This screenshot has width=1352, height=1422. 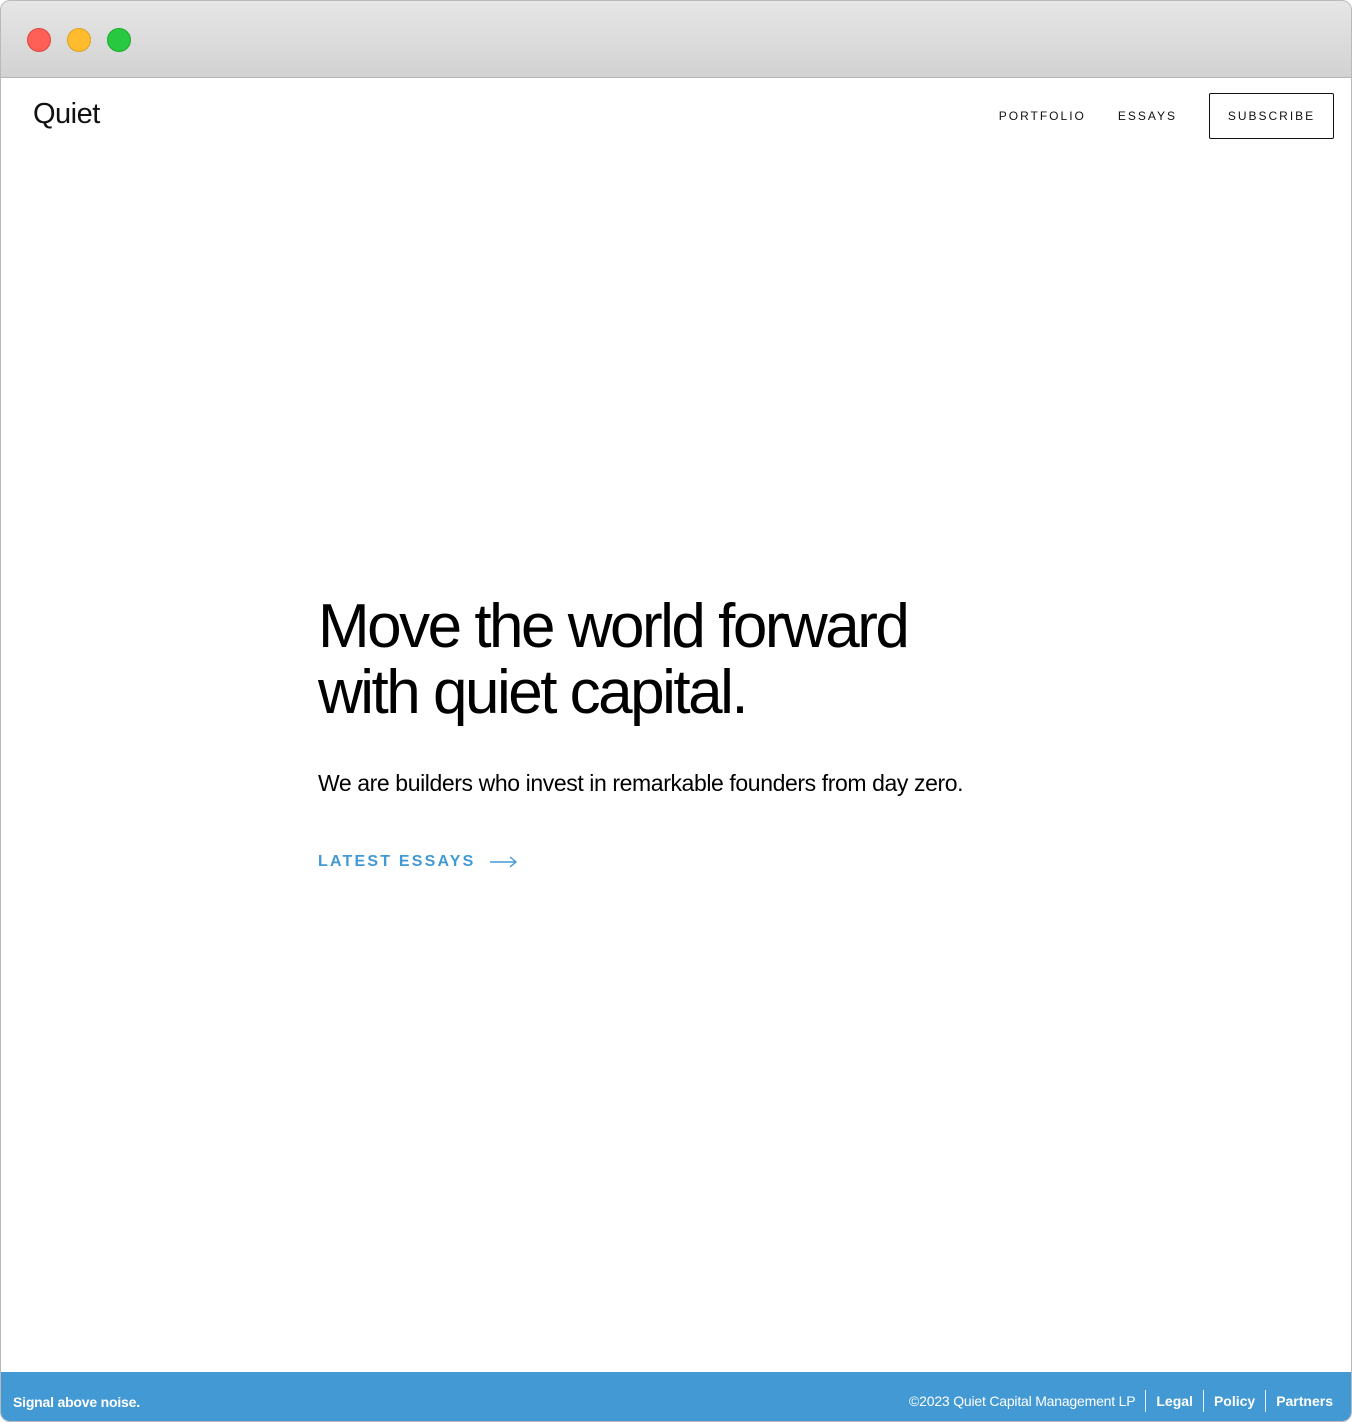 I want to click on subscribe-button: SUBSCRIBE, so click(x=1271, y=116).